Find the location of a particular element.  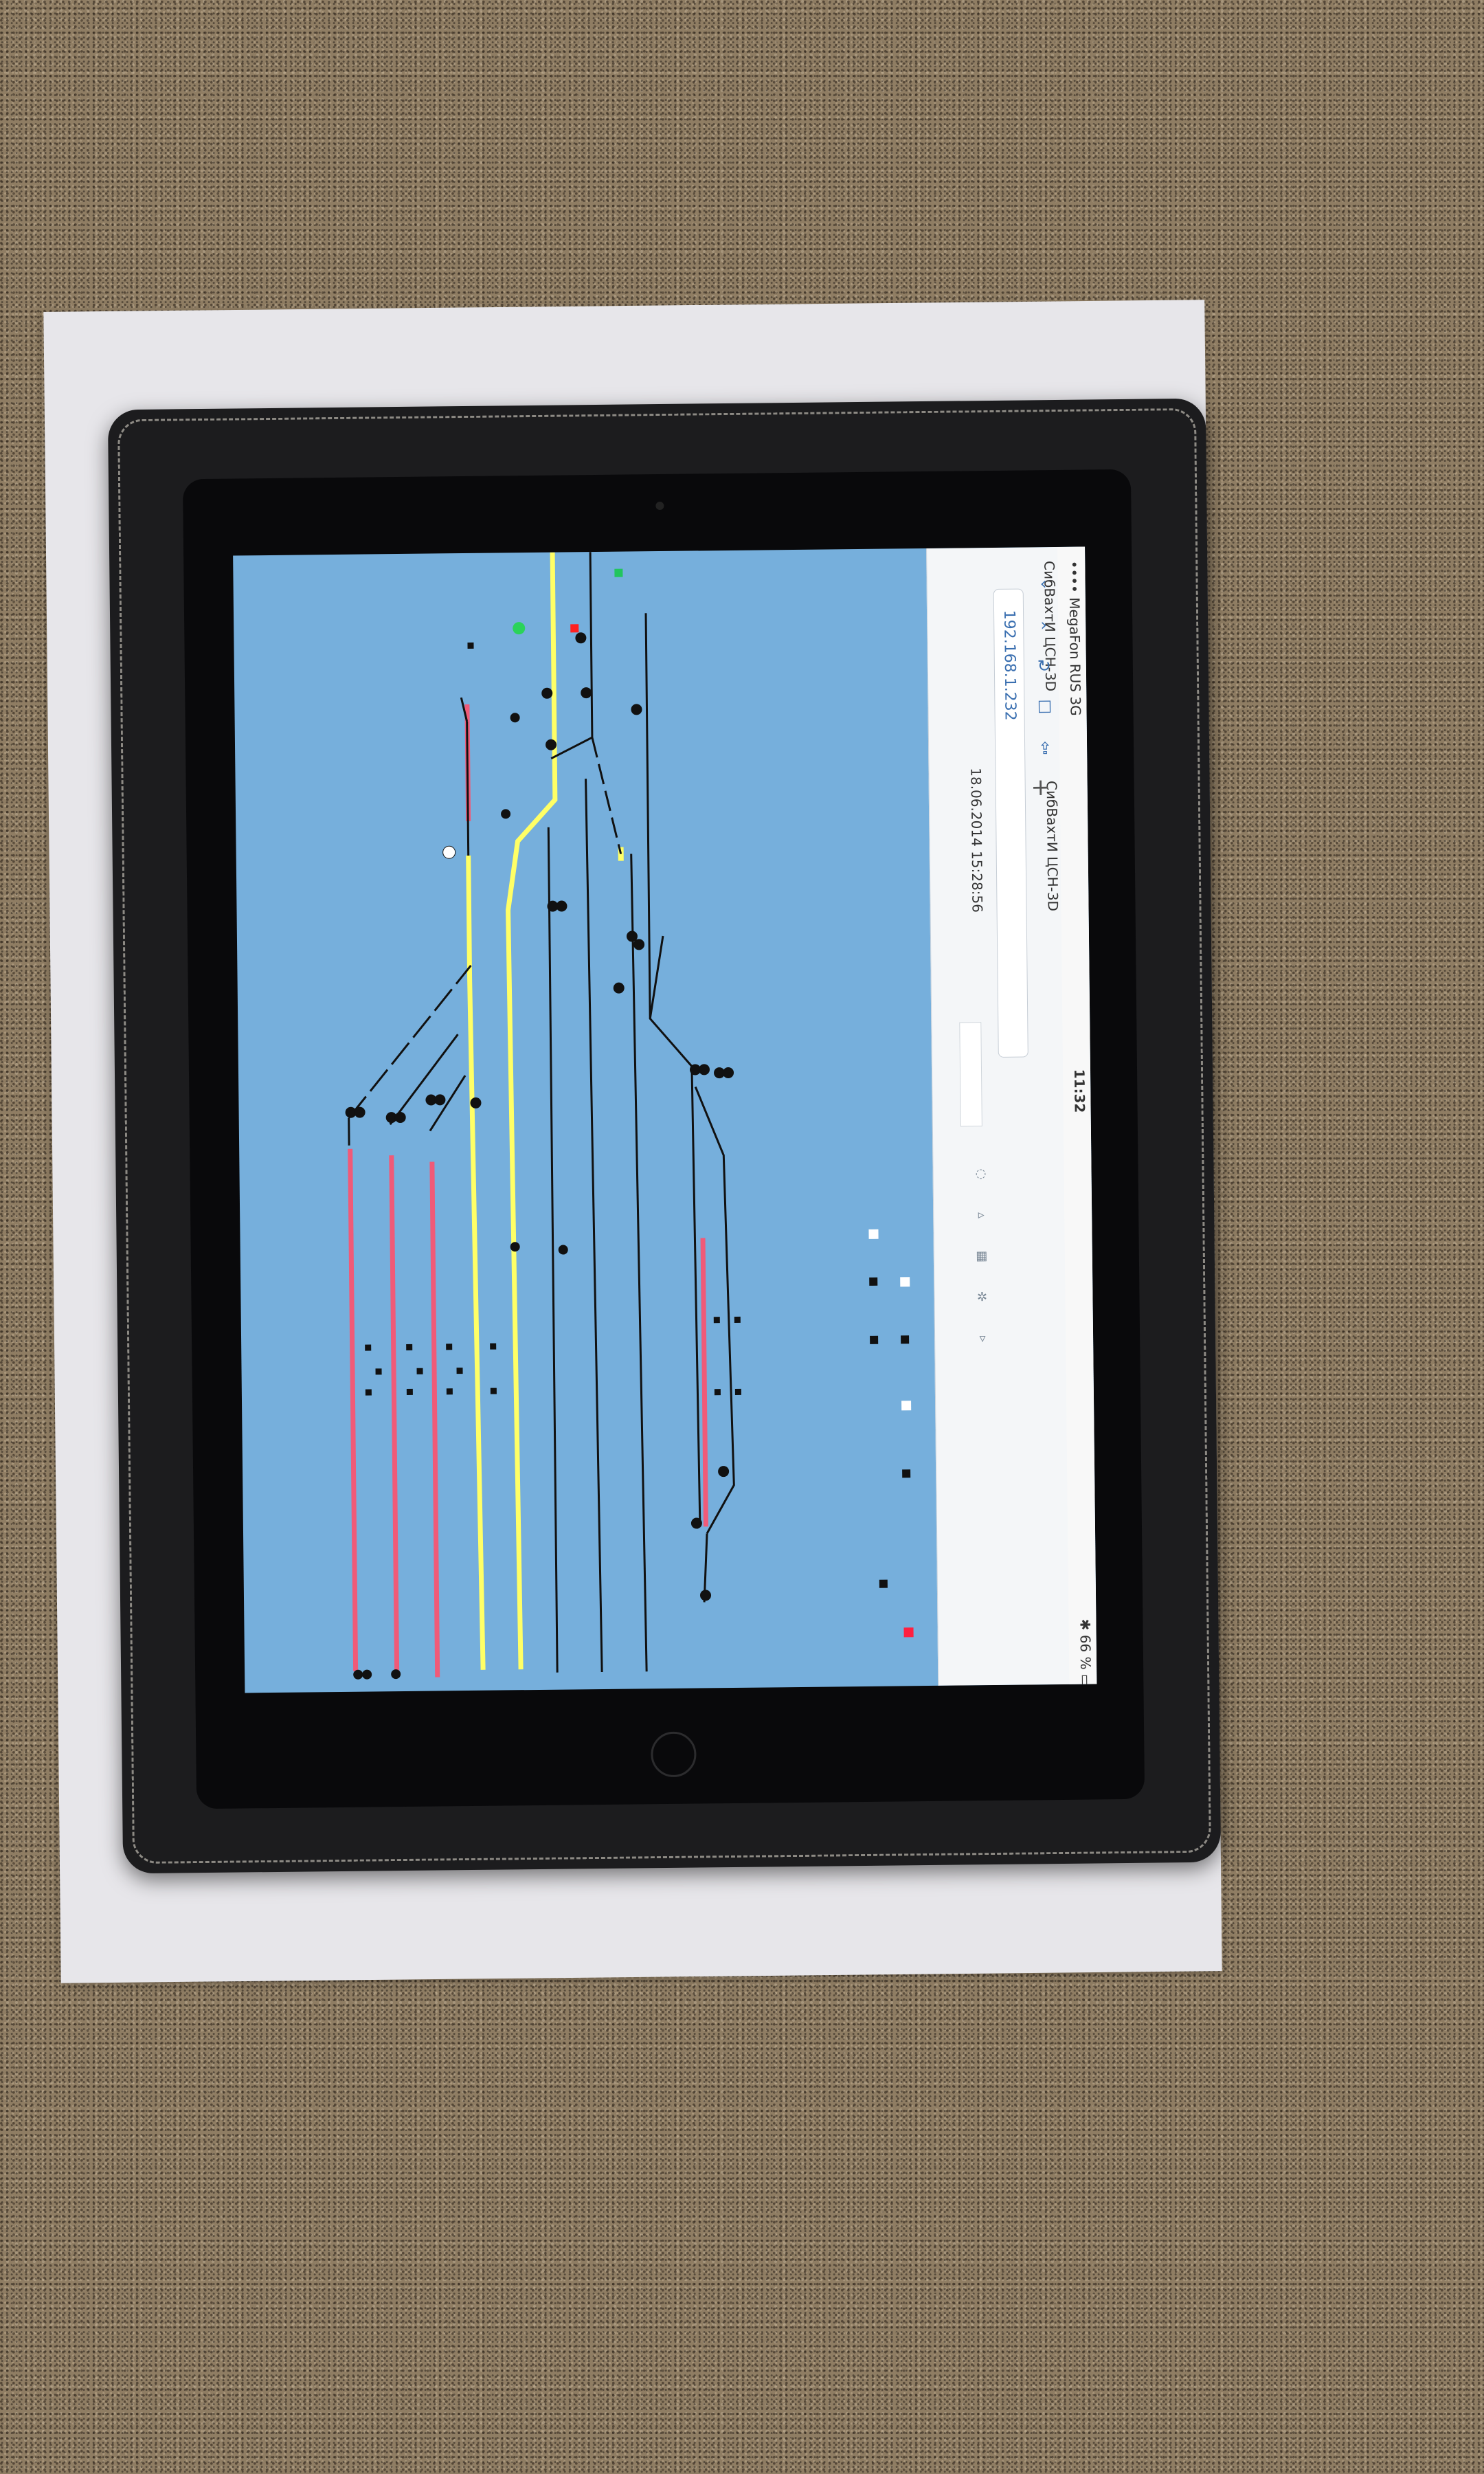

signal-group is located at coordinates (539, 1156).